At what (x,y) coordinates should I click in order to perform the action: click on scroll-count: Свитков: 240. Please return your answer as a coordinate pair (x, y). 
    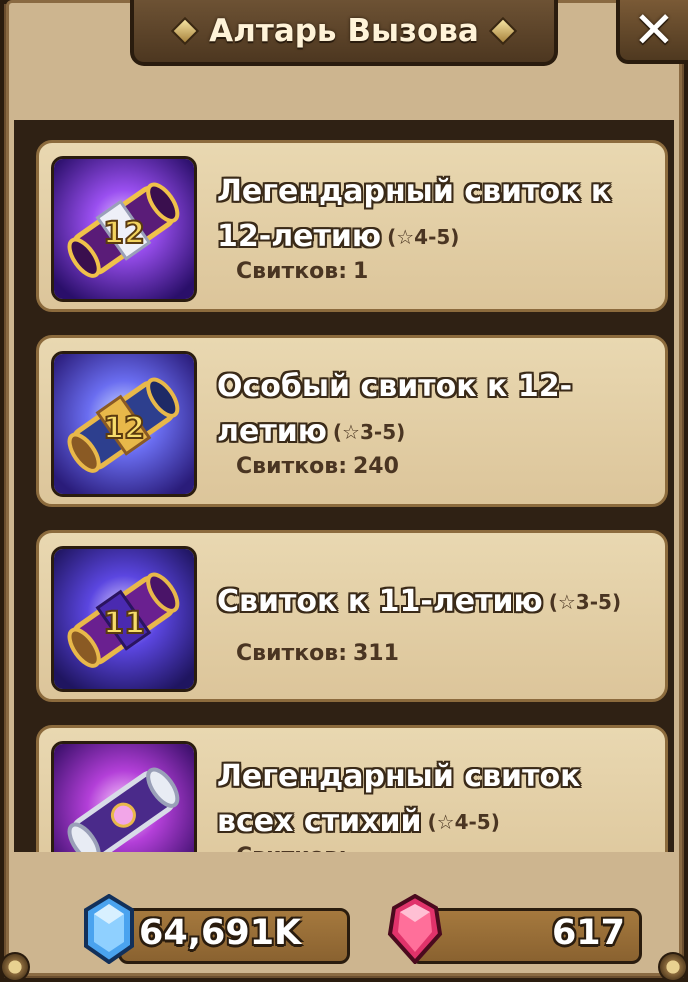
    Looking at the image, I should click on (317, 466).